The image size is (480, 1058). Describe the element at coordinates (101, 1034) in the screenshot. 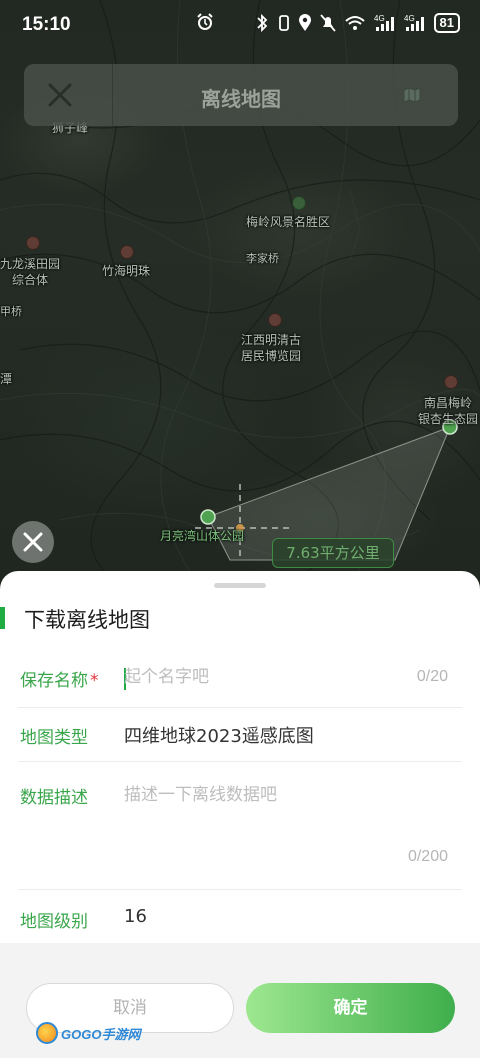

I see `watermark-text: GOGO手游网` at that location.